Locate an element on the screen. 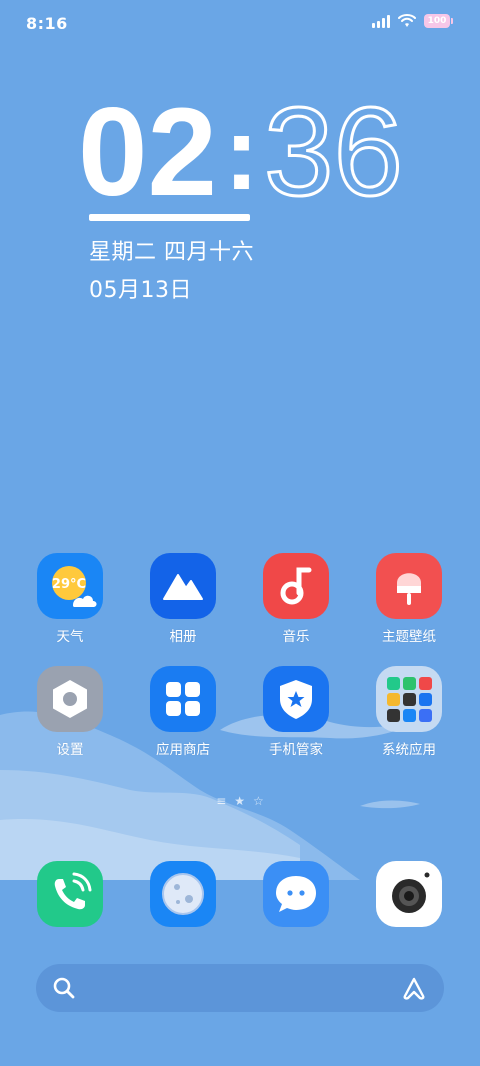 The height and width of the screenshot is (1066, 480). app-music: 音乐 is located at coordinates (296, 599).